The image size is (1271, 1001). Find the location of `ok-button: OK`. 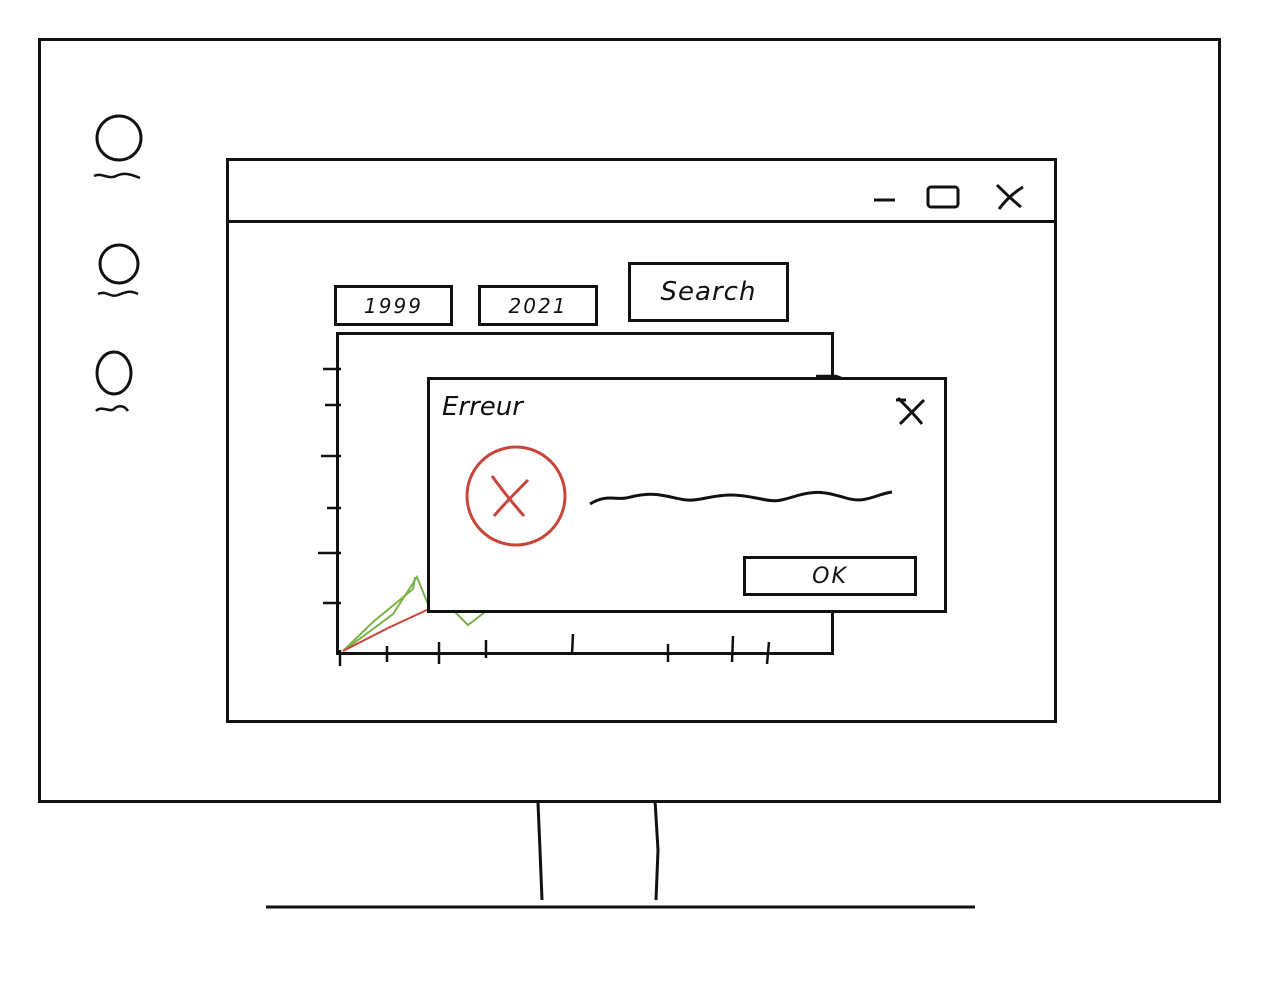

ok-button: OK is located at coordinates (830, 576).